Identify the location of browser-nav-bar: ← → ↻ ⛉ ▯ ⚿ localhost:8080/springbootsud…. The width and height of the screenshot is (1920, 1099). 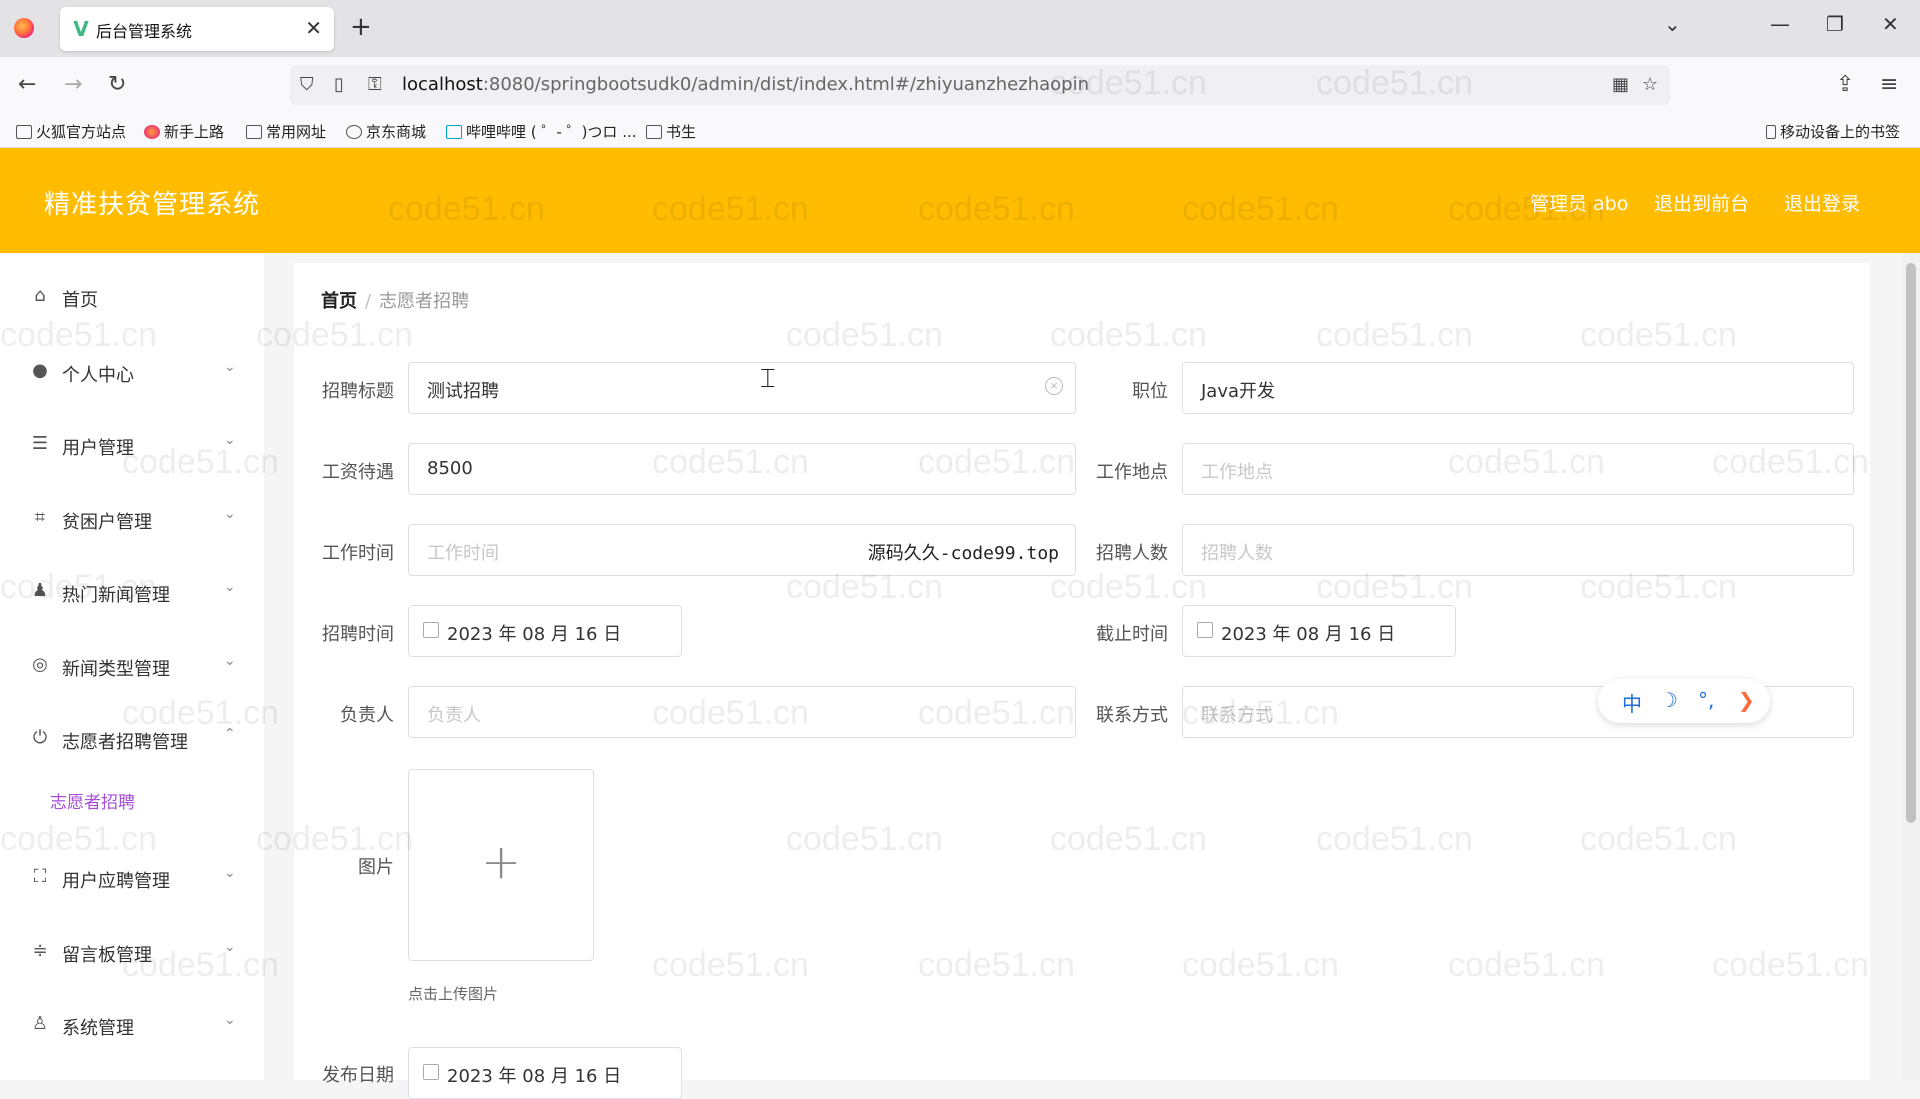
(960, 85).